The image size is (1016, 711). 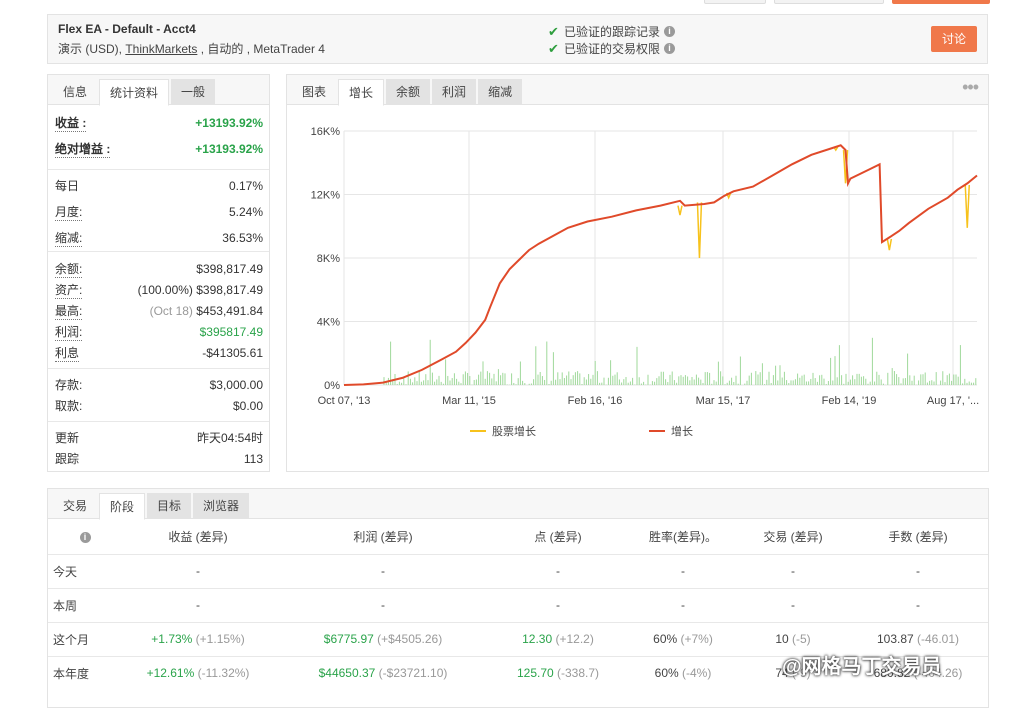 I want to click on y-tick-label: 12K%, so click(x=326, y=196).